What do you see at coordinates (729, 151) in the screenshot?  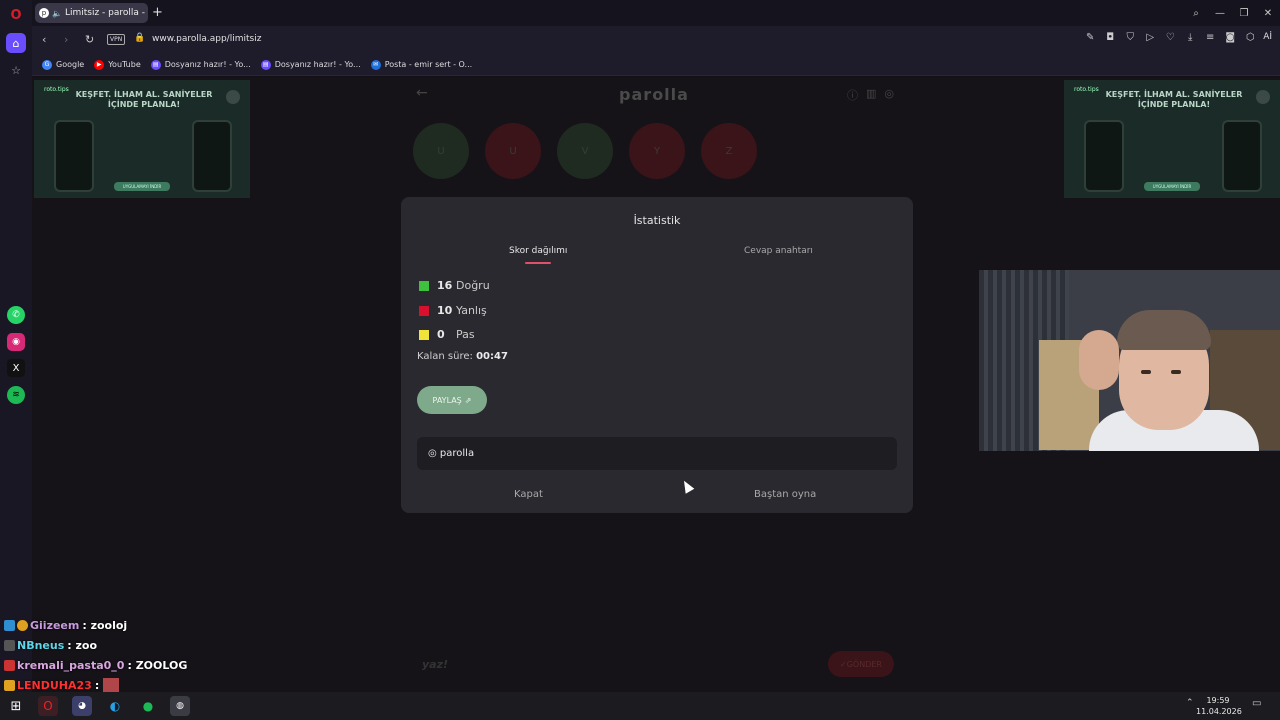 I see `letter-circle: Z` at bounding box center [729, 151].